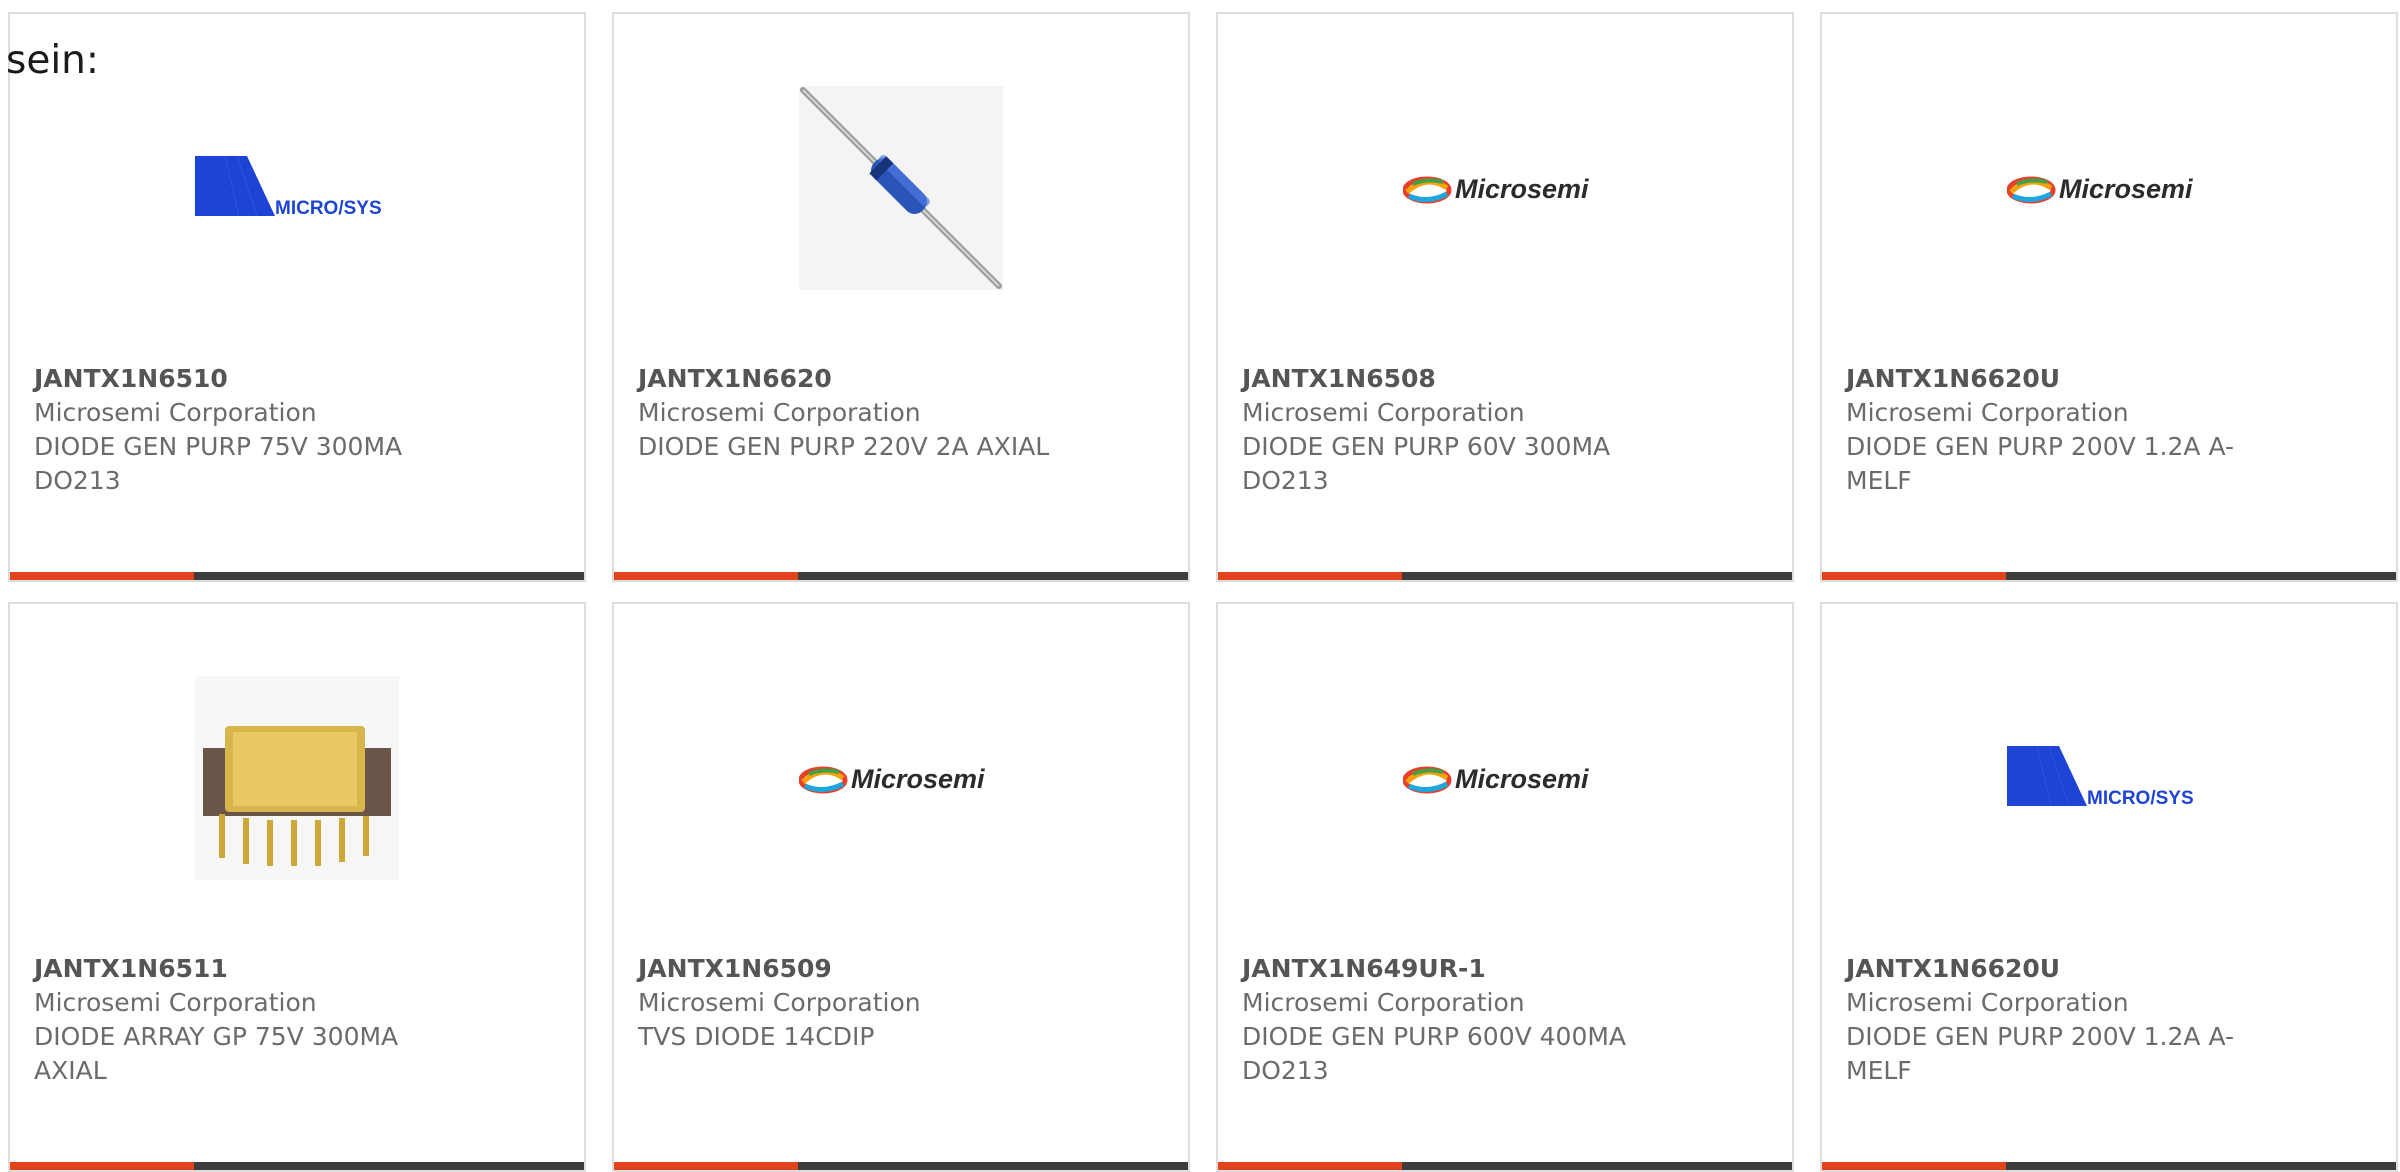  I want to click on description: DIODE GEN PURP 220V 2A AXIAL, so click(844, 446).